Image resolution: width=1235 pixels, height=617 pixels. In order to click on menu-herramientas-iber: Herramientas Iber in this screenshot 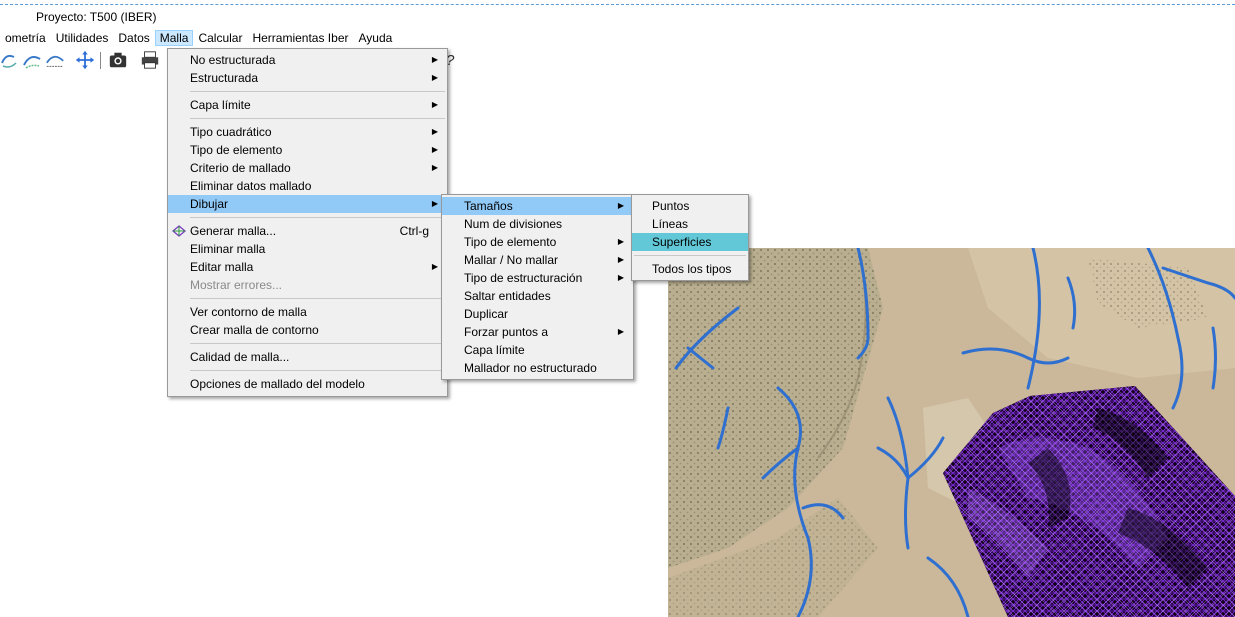, I will do `click(300, 38)`.